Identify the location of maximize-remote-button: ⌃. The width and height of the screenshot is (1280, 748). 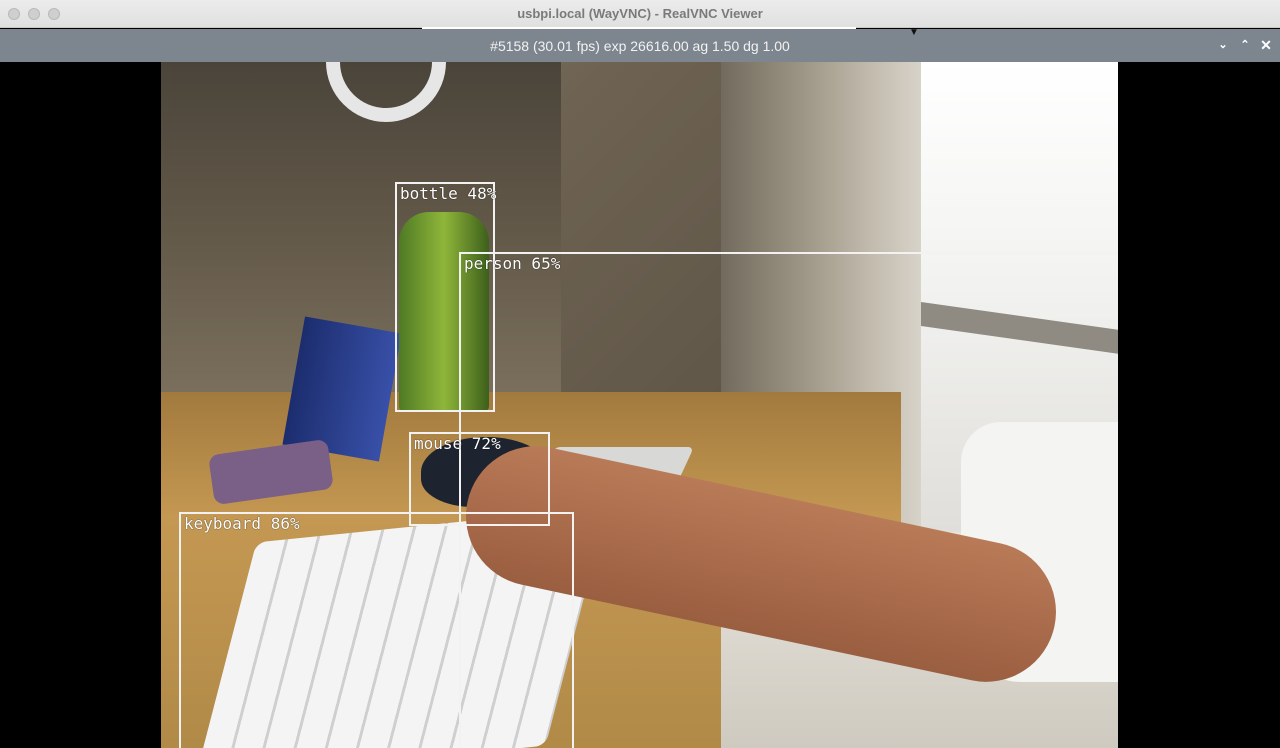
(1245, 45).